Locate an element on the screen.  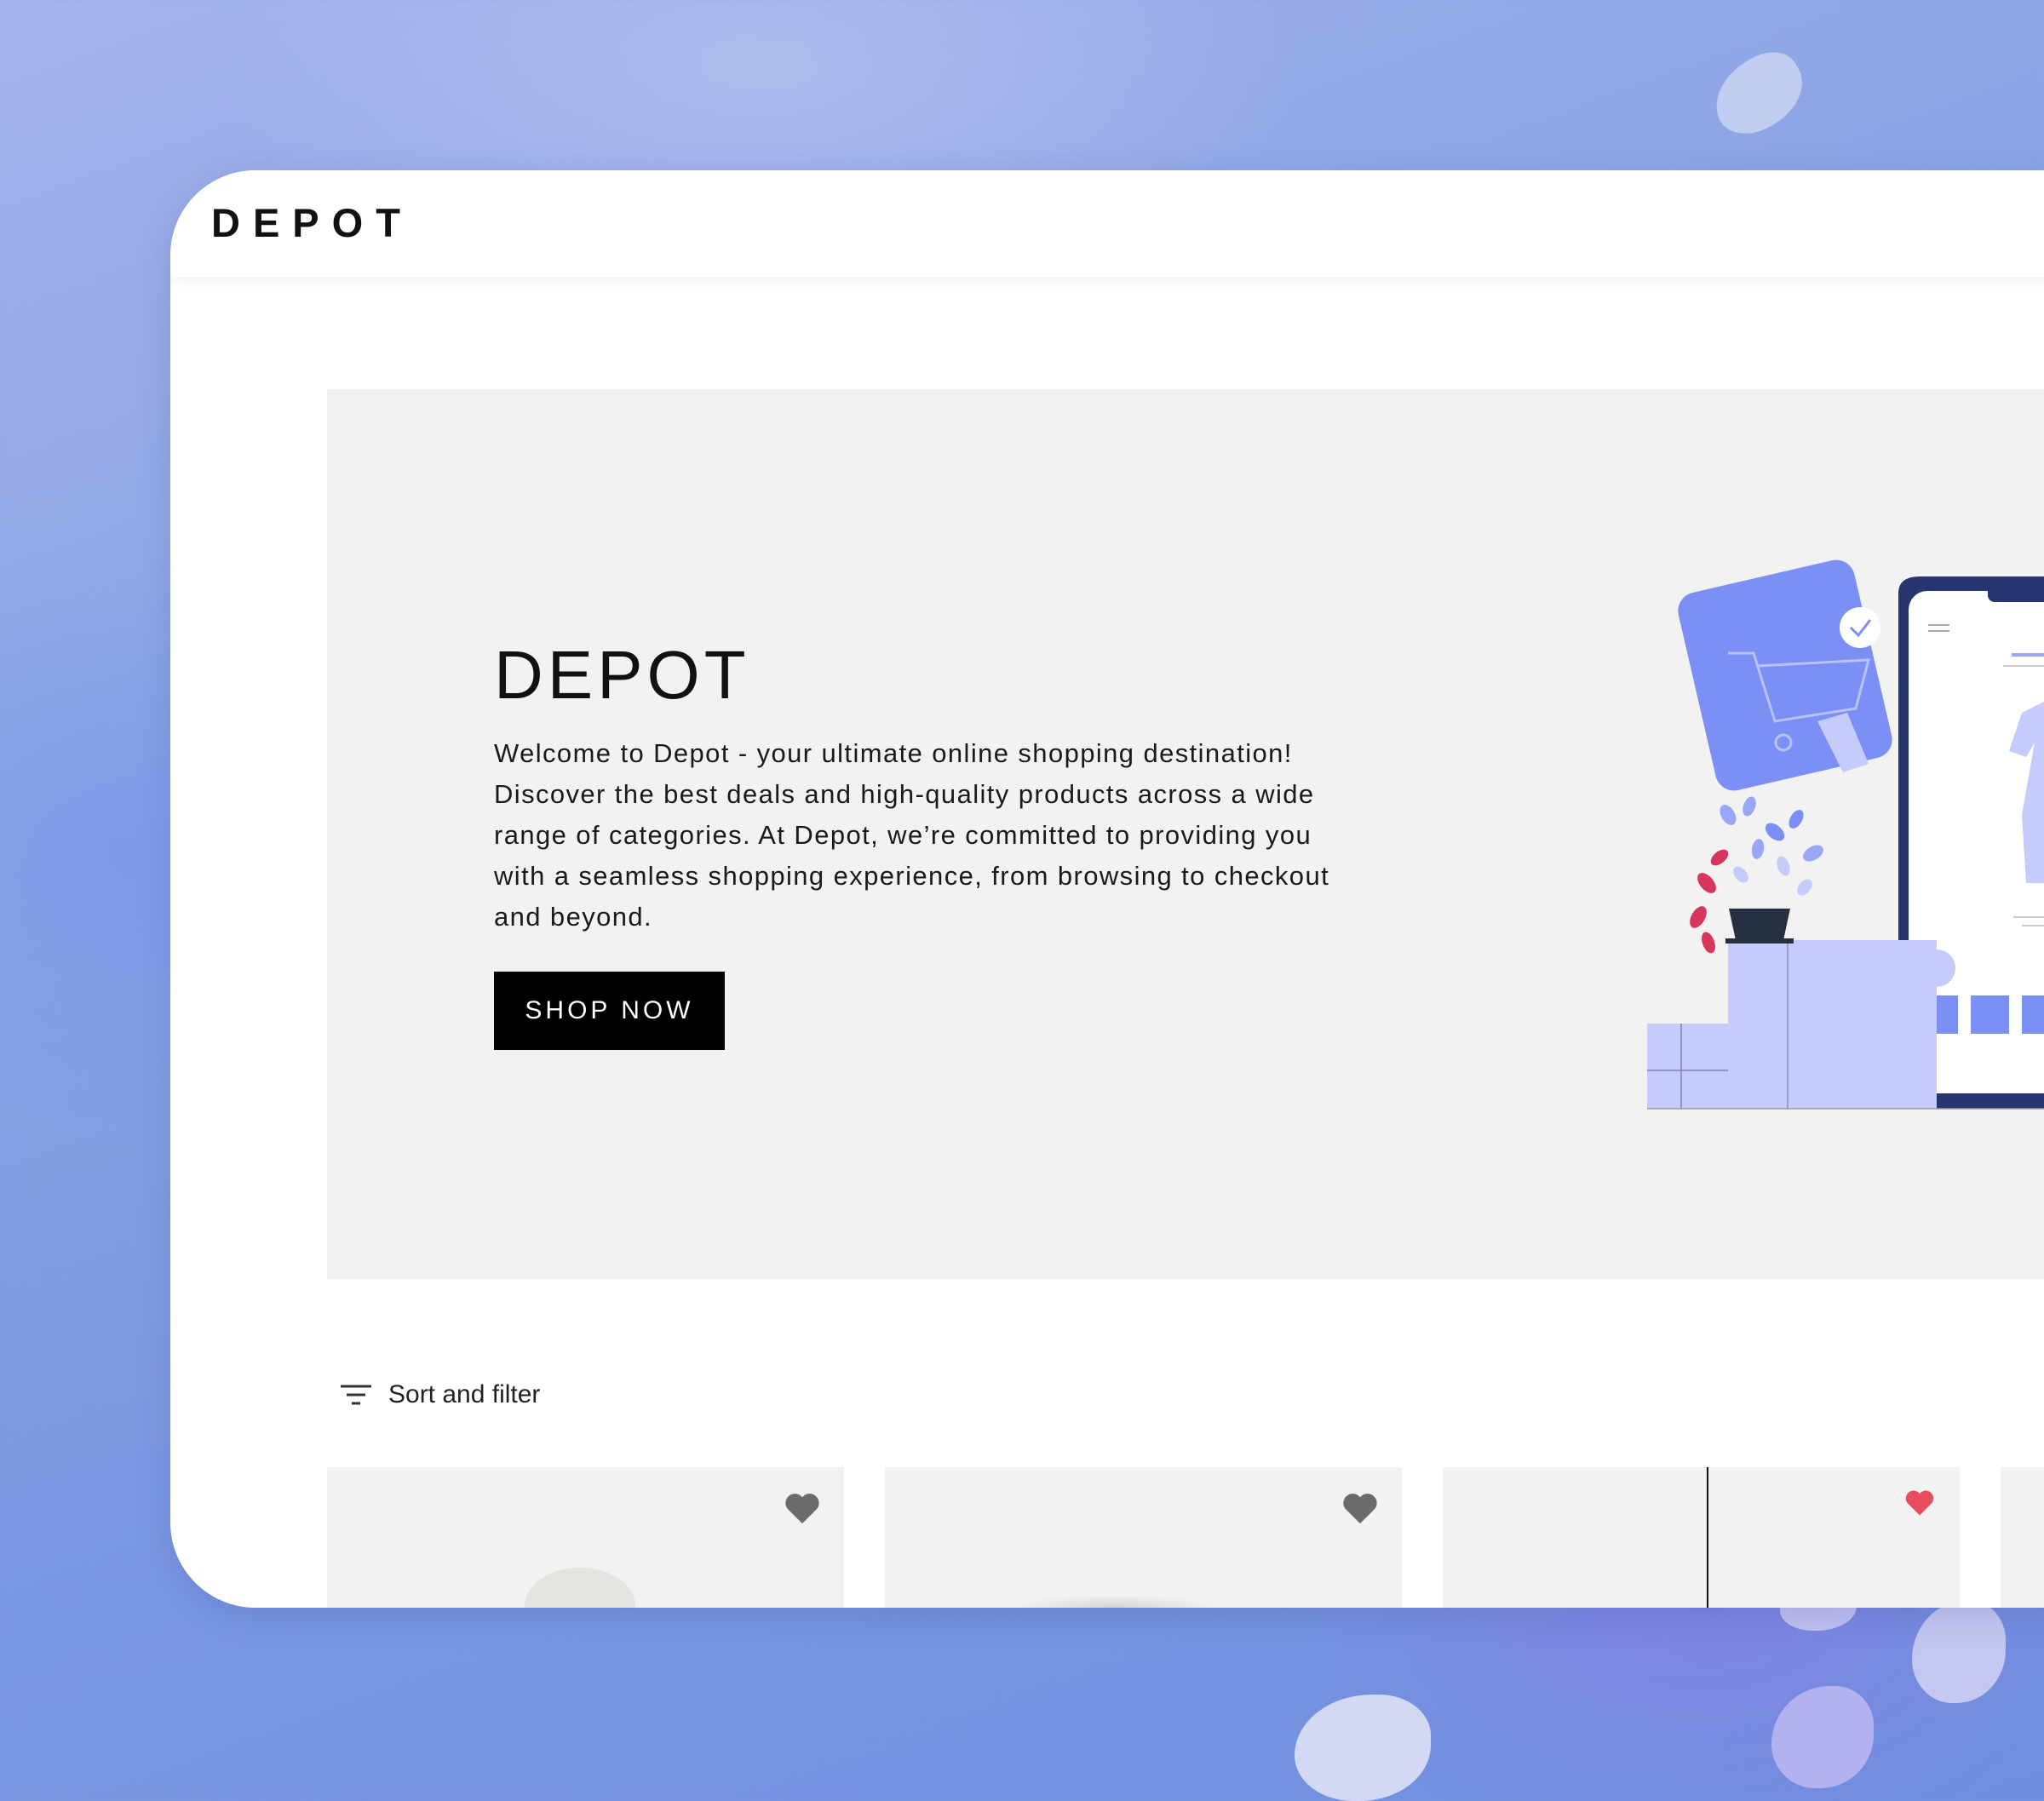
potted-plant is located at coordinates (1756, 875).